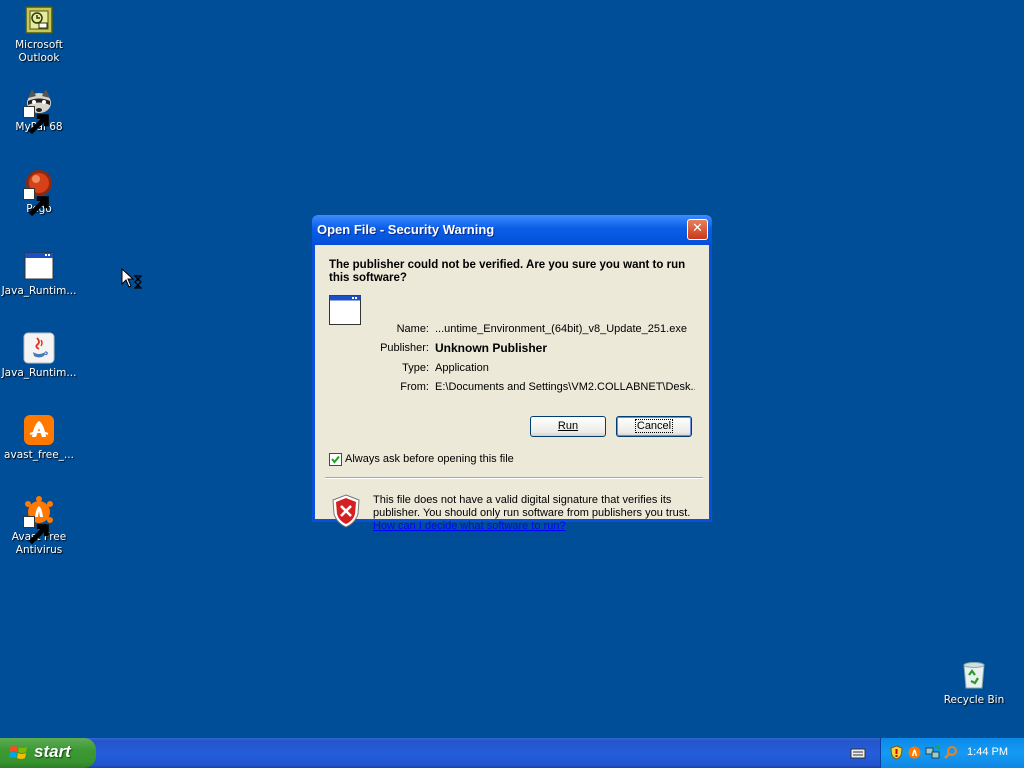 This screenshot has width=1024, height=768. I want to click on security-shield-icon, so click(896, 752).